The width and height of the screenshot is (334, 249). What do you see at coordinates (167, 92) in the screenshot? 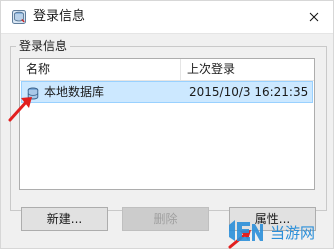
I see `list-row-local-database: 本地数据库 2015/10/3 16:21:35` at bounding box center [167, 92].